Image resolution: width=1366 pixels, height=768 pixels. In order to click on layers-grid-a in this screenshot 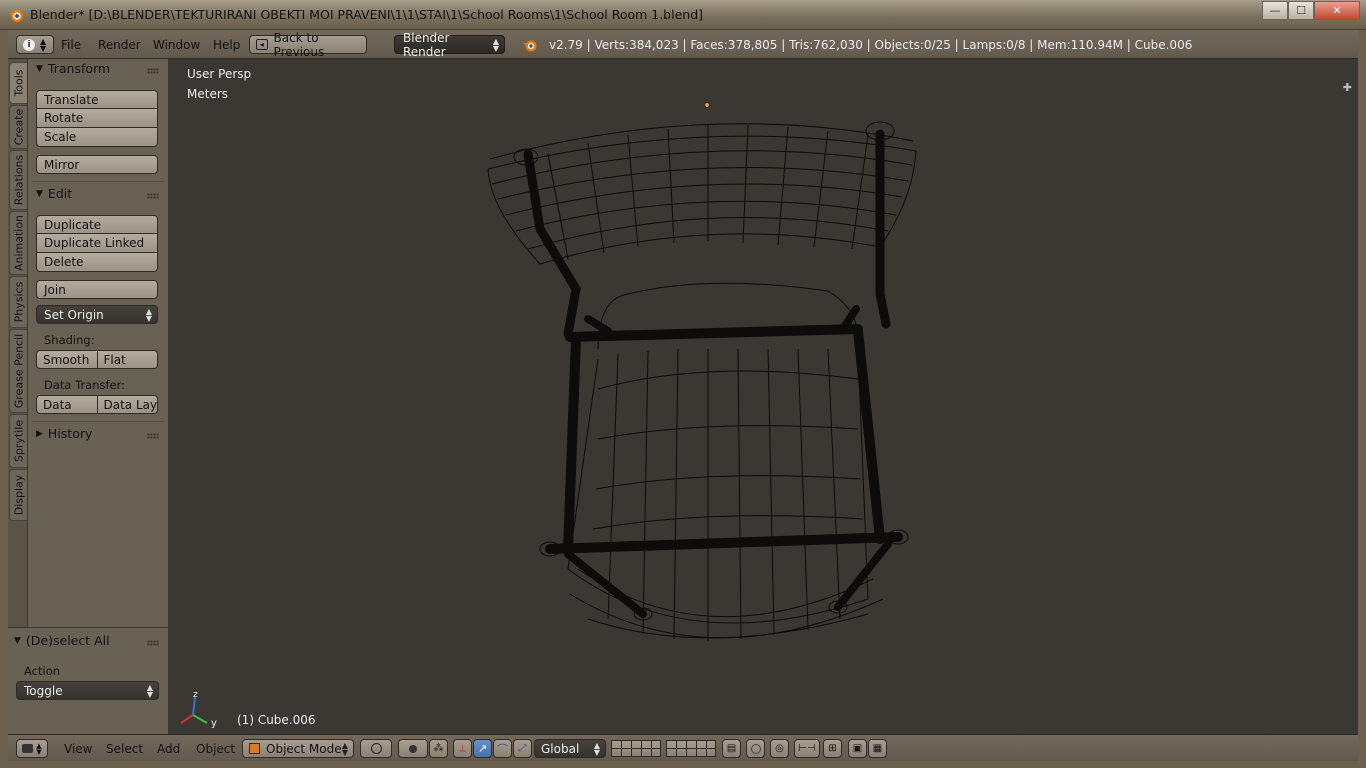, I will do `click(636, 748)`.